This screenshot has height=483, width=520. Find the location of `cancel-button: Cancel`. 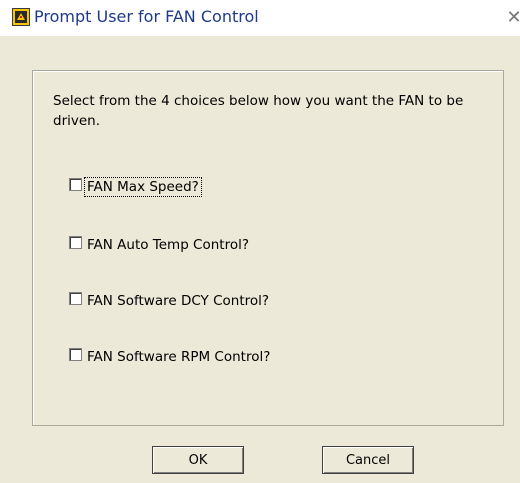

cancel-button: Cancel is located at coordinates (368, 460).